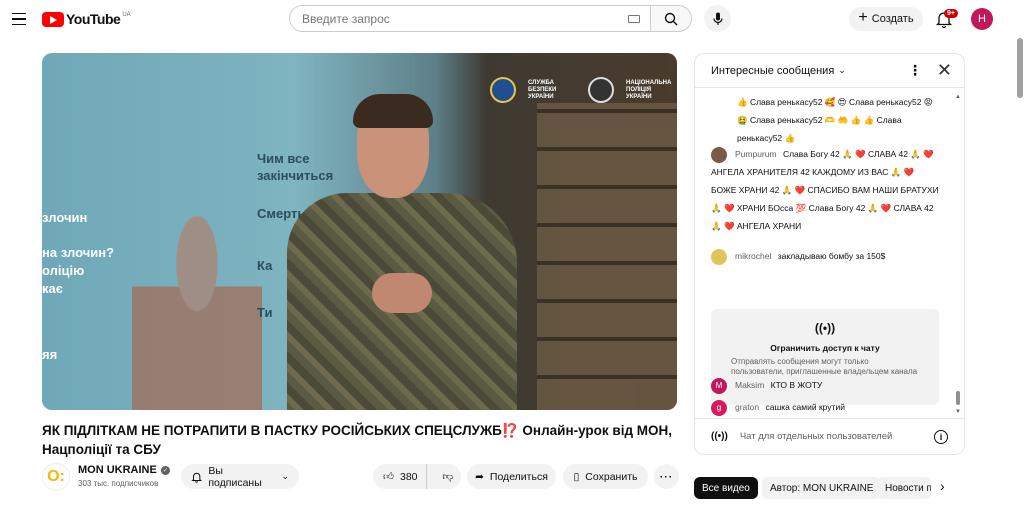 Image resolution: width=1024 pixels, height=505 pixels. I want to click on save-label: Сохранить, so click(611, 476).